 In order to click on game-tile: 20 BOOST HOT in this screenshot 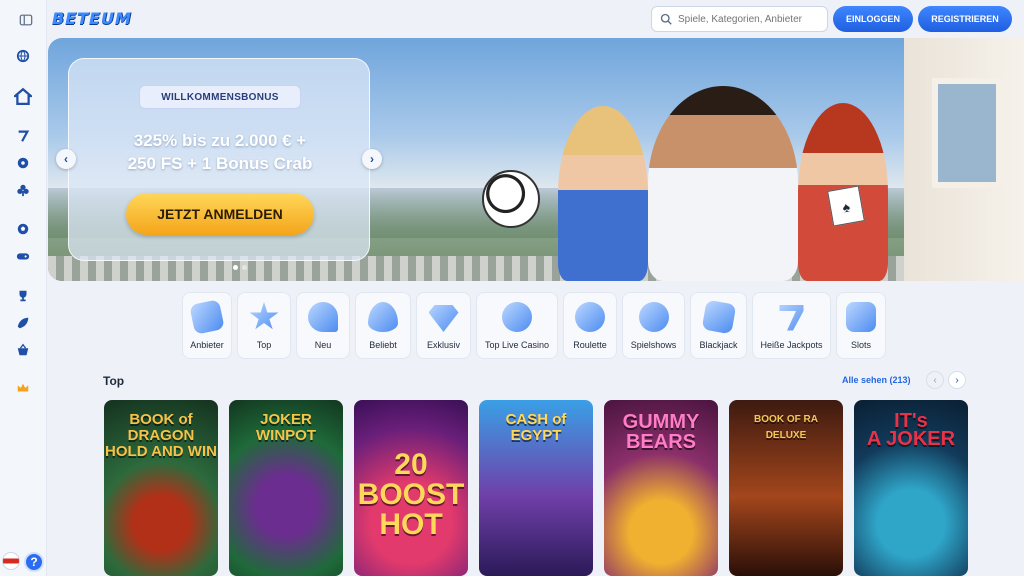, I will do `click(411, 488)`.